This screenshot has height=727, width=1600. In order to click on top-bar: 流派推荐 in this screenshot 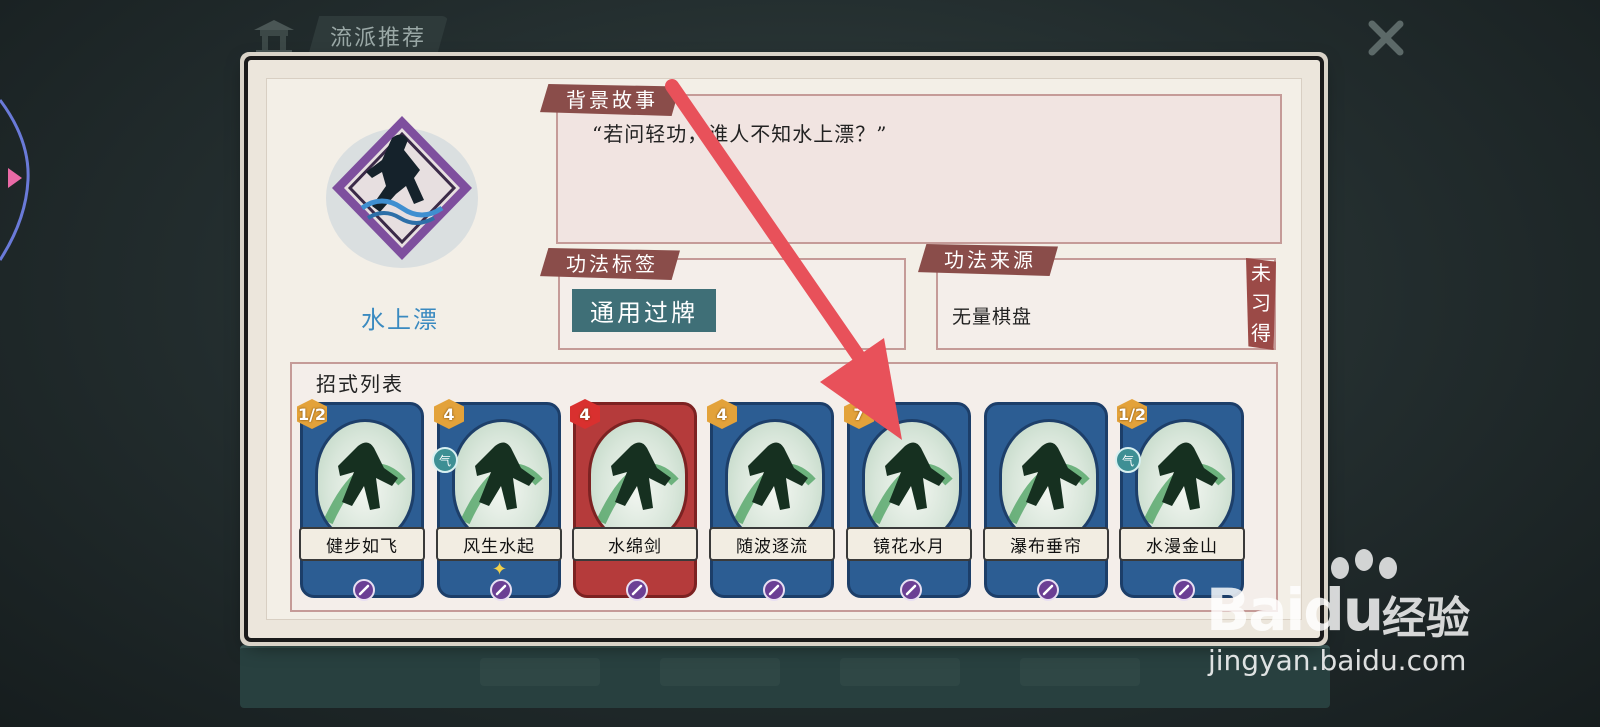, I will do `click(349, 36)`.